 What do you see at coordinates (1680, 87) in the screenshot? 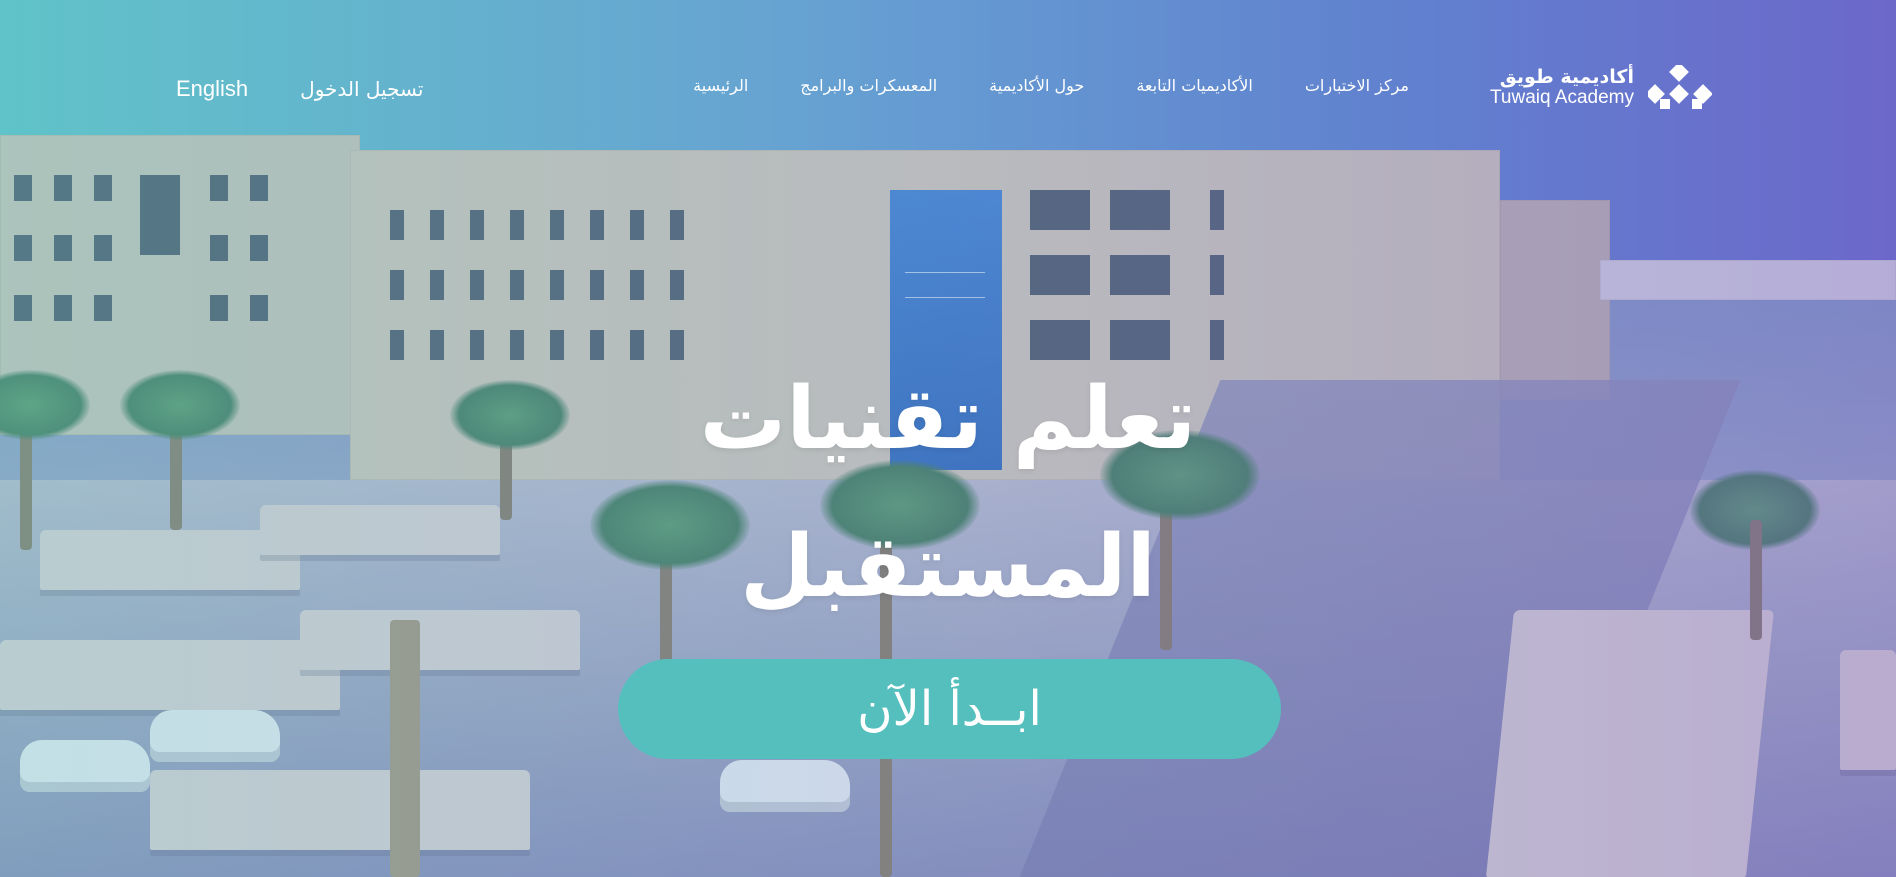
I see `tuwaiq-logo-icon` at bounding box center [1680, 87].